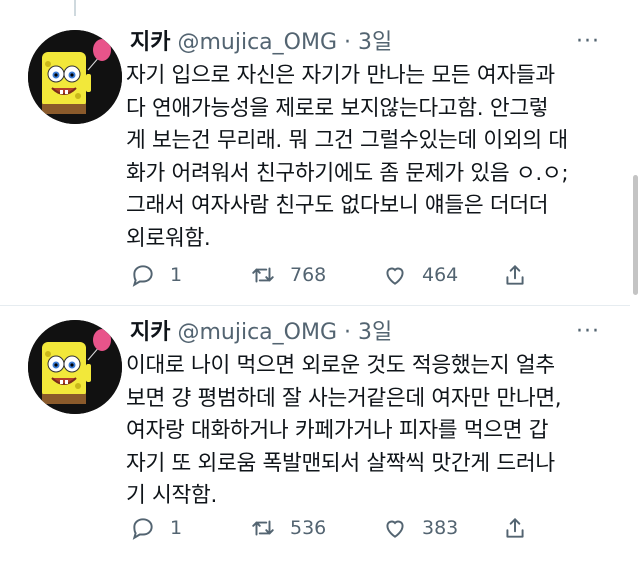 Image resolution: width=640 pixels, height=571 pixels. What do you see at coordinates (288, 528) in the screenshot?
I see `retweet-button: 536` at bounding box center [288, 528].